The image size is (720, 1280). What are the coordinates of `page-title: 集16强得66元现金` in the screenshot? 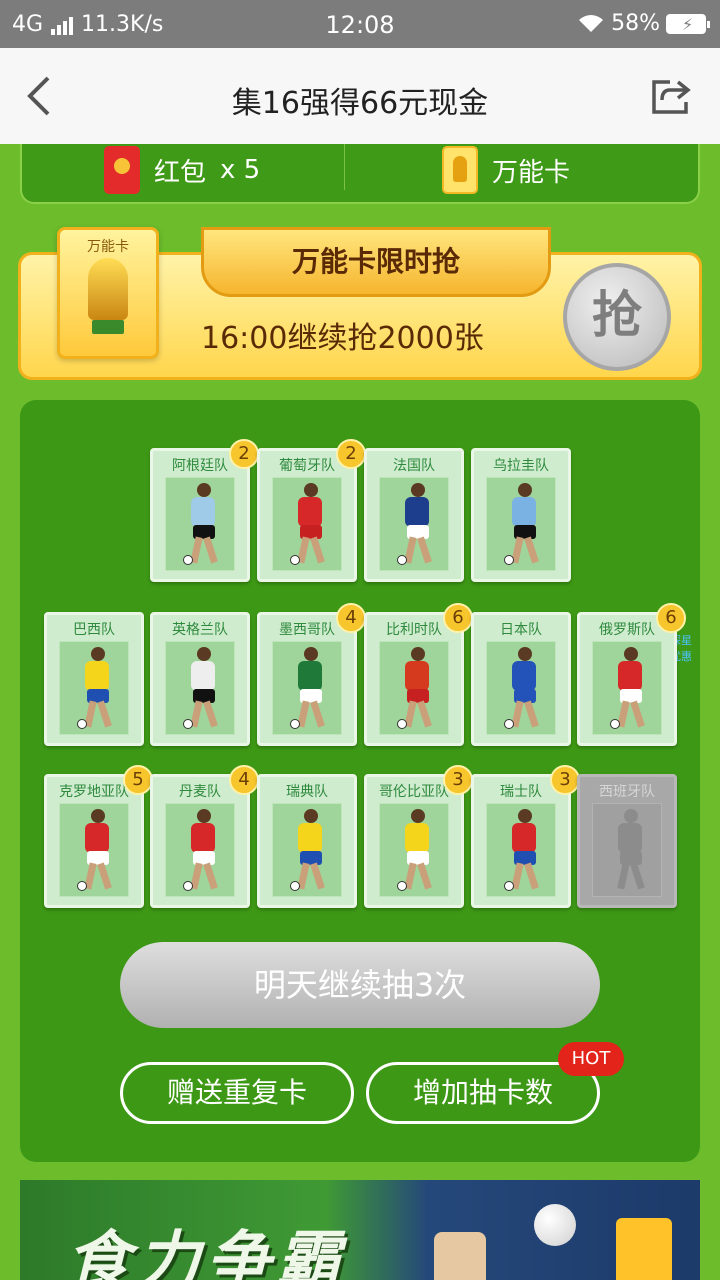 It's located at (360, 103).